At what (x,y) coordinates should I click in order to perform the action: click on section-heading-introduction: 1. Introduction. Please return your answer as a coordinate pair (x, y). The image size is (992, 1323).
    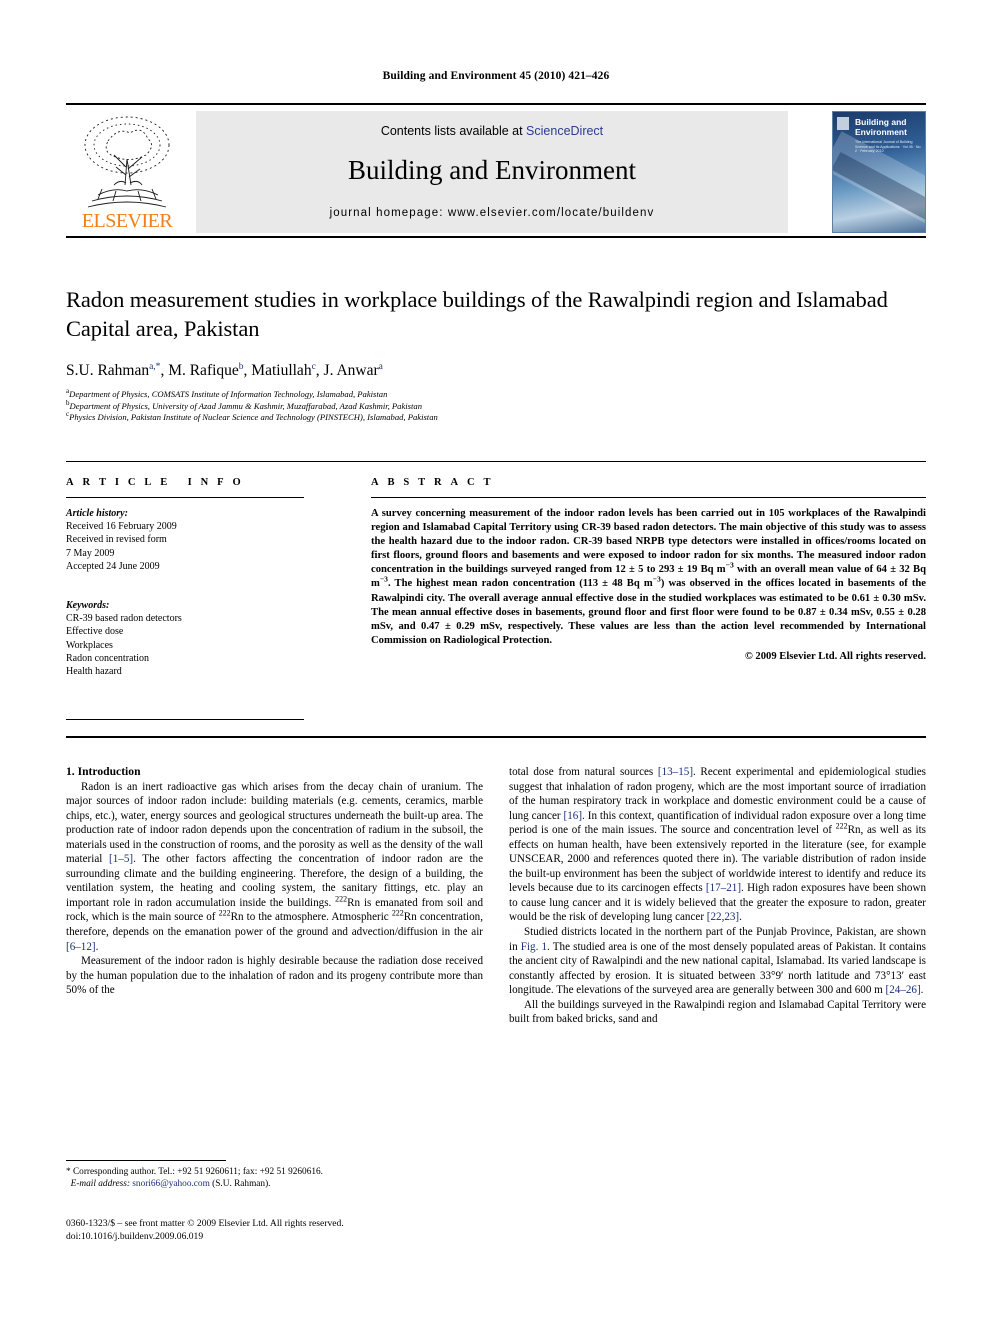
    Looking at the image, I should click on (103, 771).